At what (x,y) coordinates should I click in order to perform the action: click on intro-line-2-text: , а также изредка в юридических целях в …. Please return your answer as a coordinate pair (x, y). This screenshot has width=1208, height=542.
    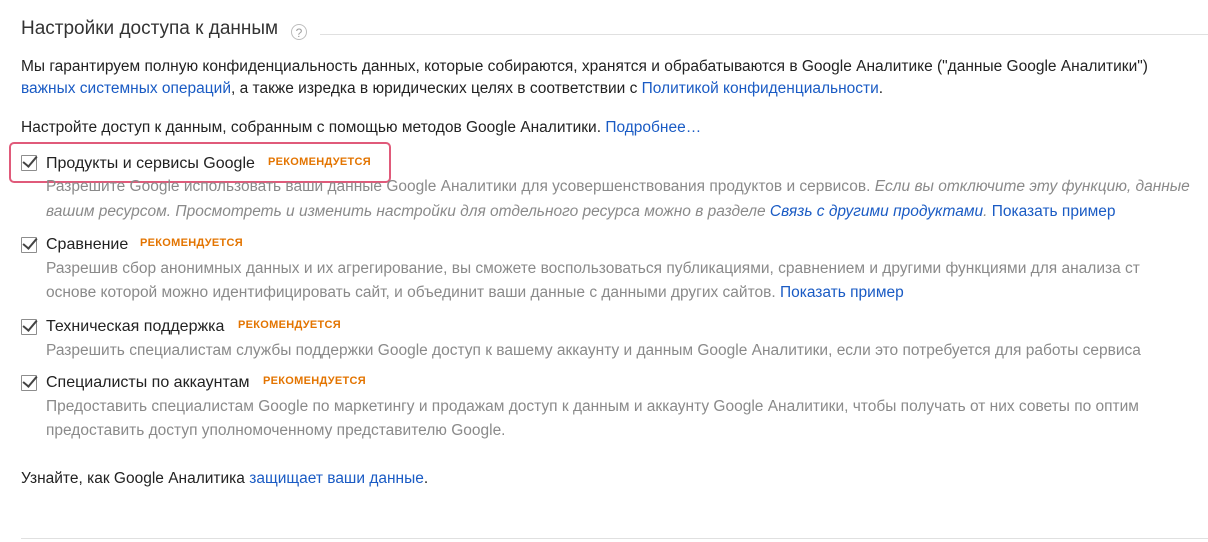
    Looking at the image, I should click on (436, 88).